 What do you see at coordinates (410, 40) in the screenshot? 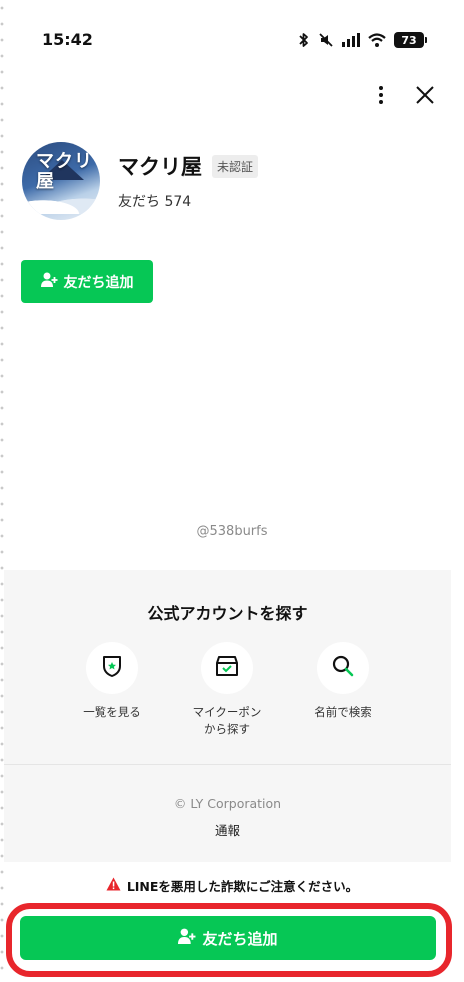
I see `battery-icon: 73` at bounding box center [410, 40].